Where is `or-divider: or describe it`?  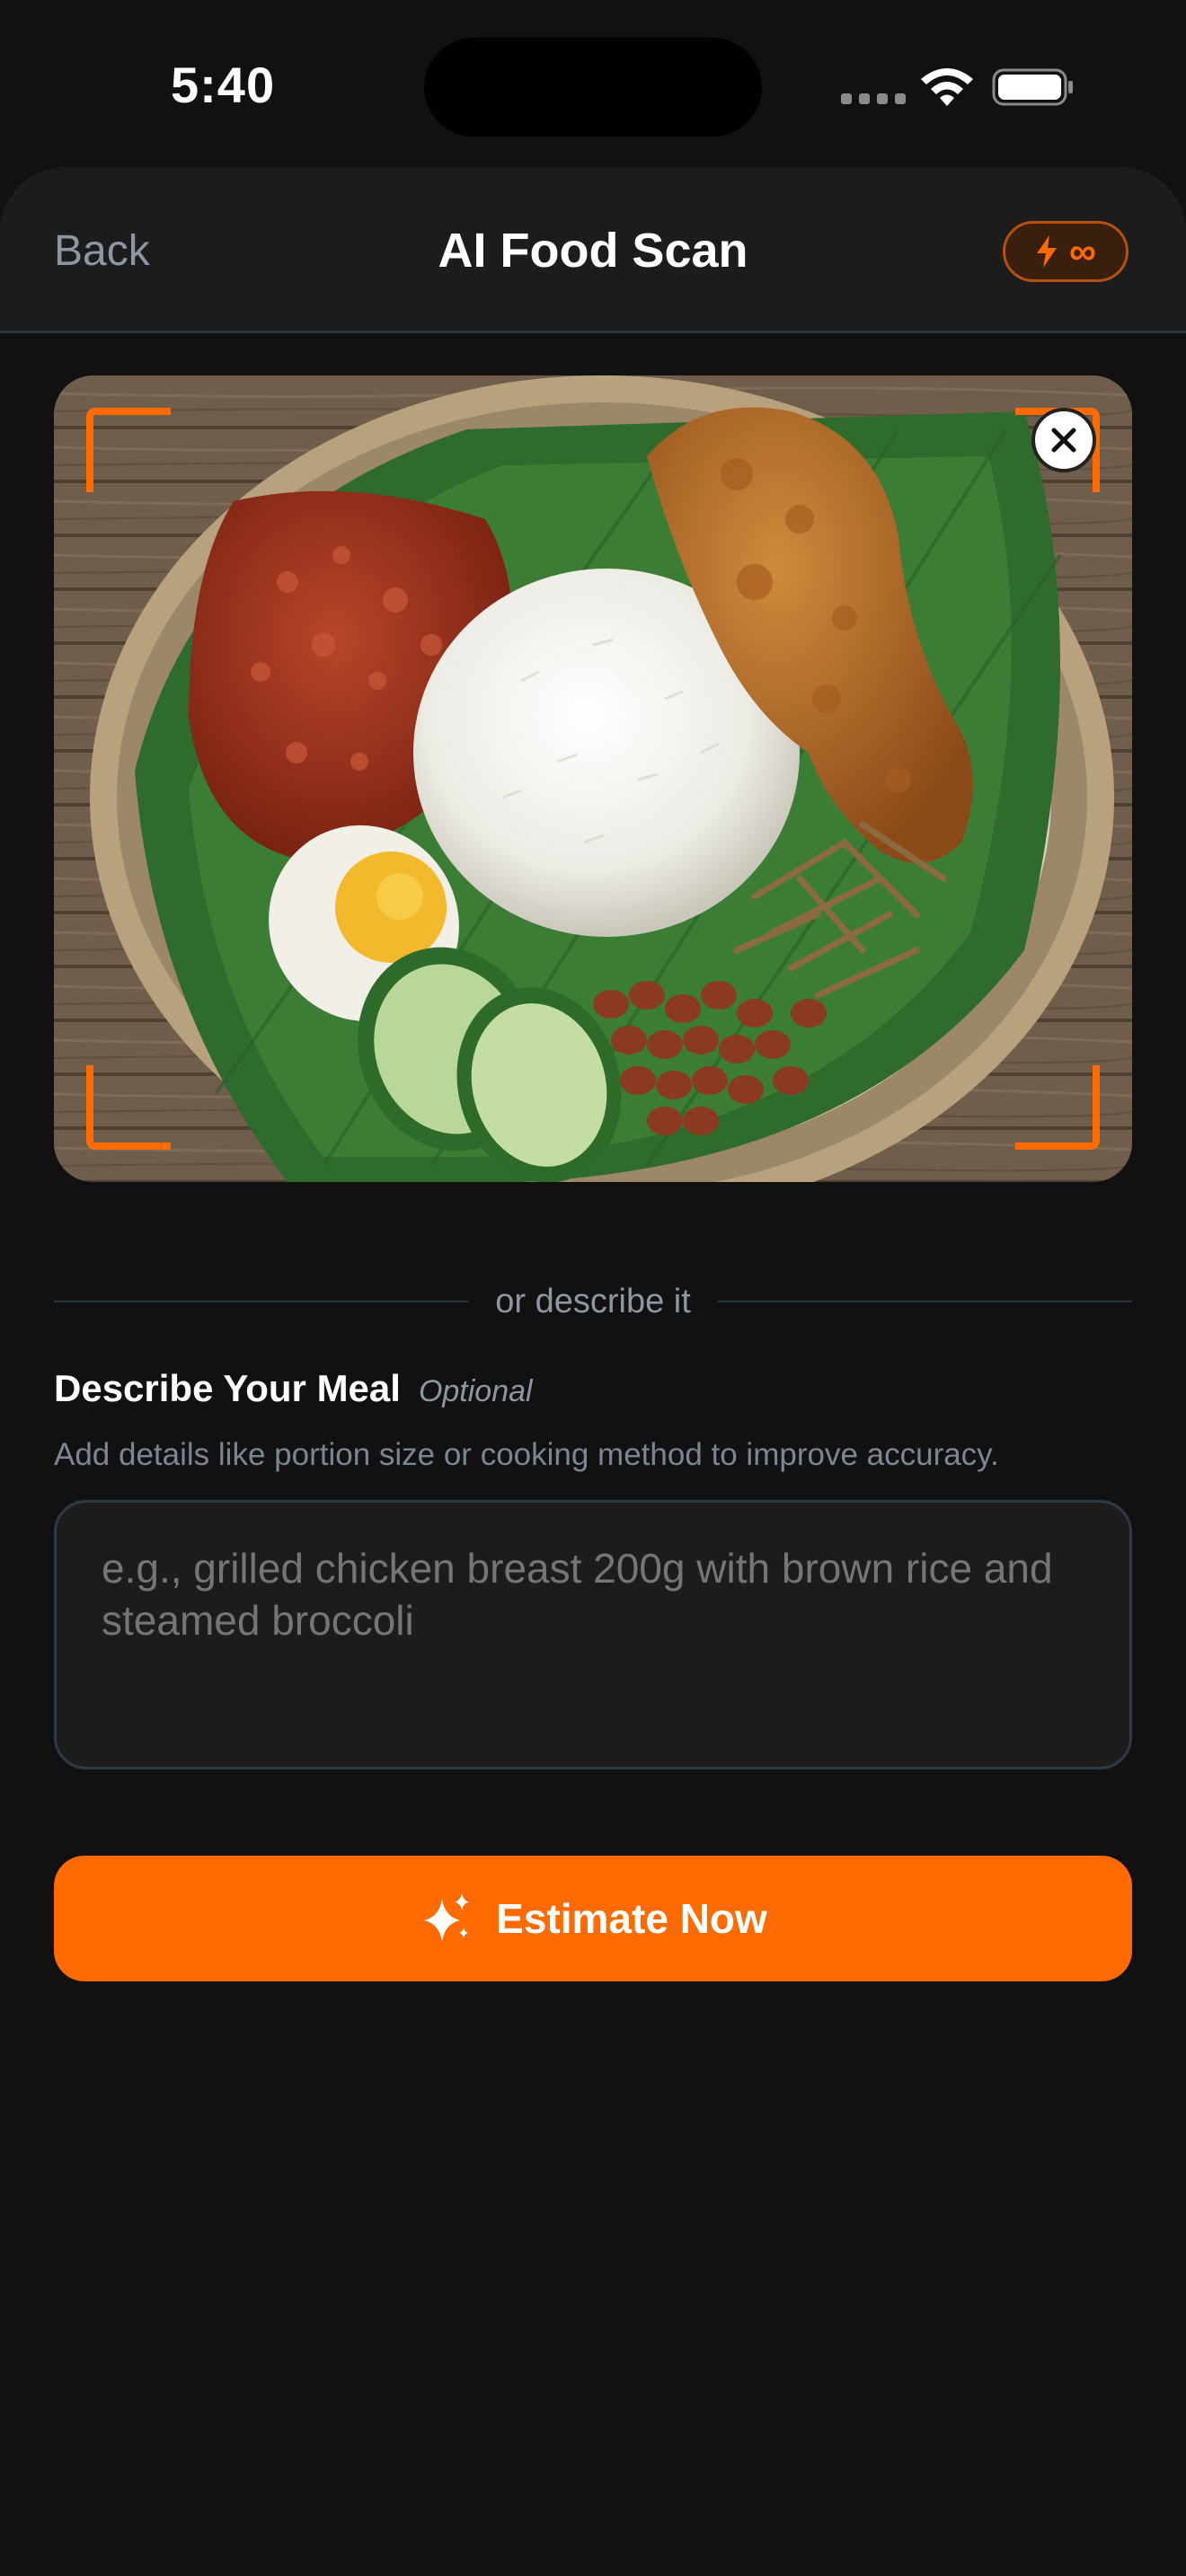 or-divider: or describe it is located at coordinates (593, 1301).